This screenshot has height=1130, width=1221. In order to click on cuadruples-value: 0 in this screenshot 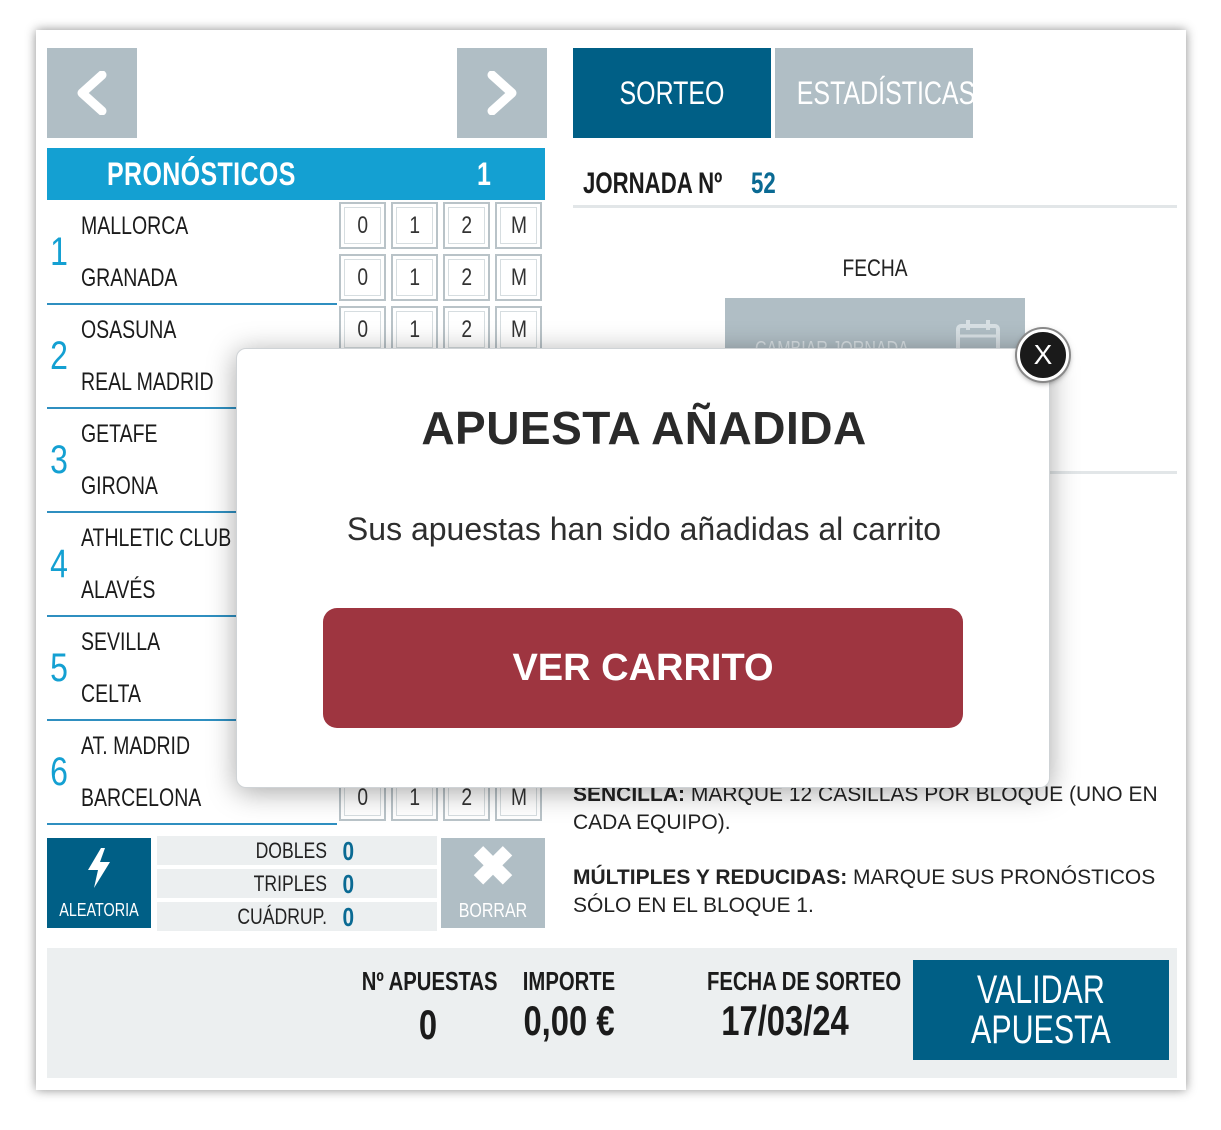, I will do `click(348, 917)`.